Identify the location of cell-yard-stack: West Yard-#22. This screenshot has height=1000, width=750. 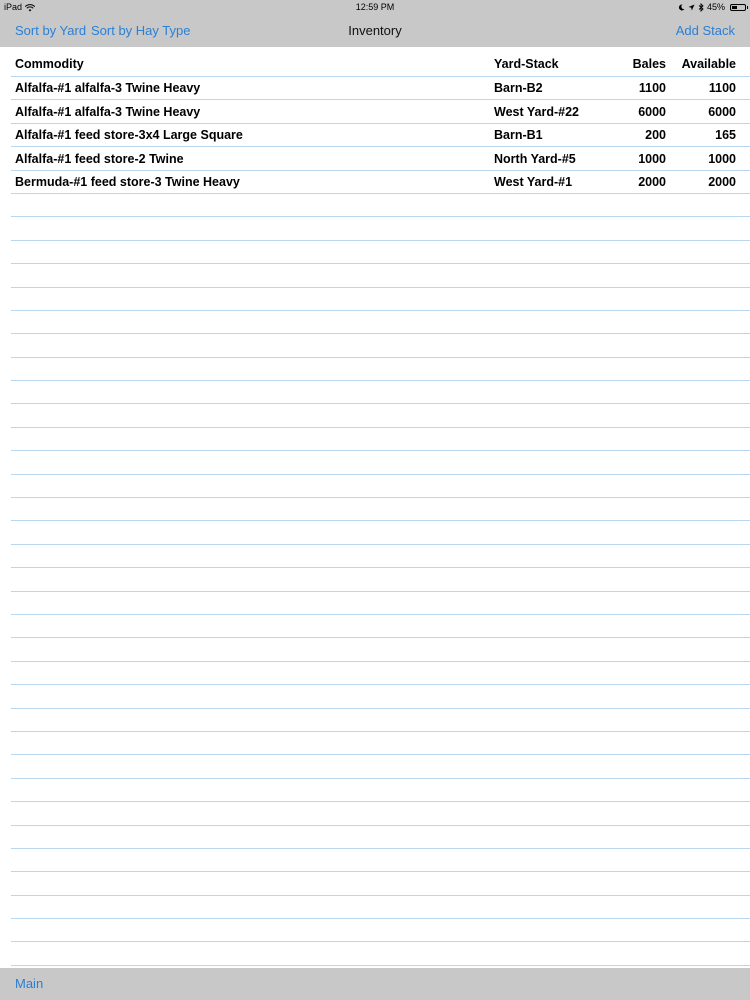
(537, 111).